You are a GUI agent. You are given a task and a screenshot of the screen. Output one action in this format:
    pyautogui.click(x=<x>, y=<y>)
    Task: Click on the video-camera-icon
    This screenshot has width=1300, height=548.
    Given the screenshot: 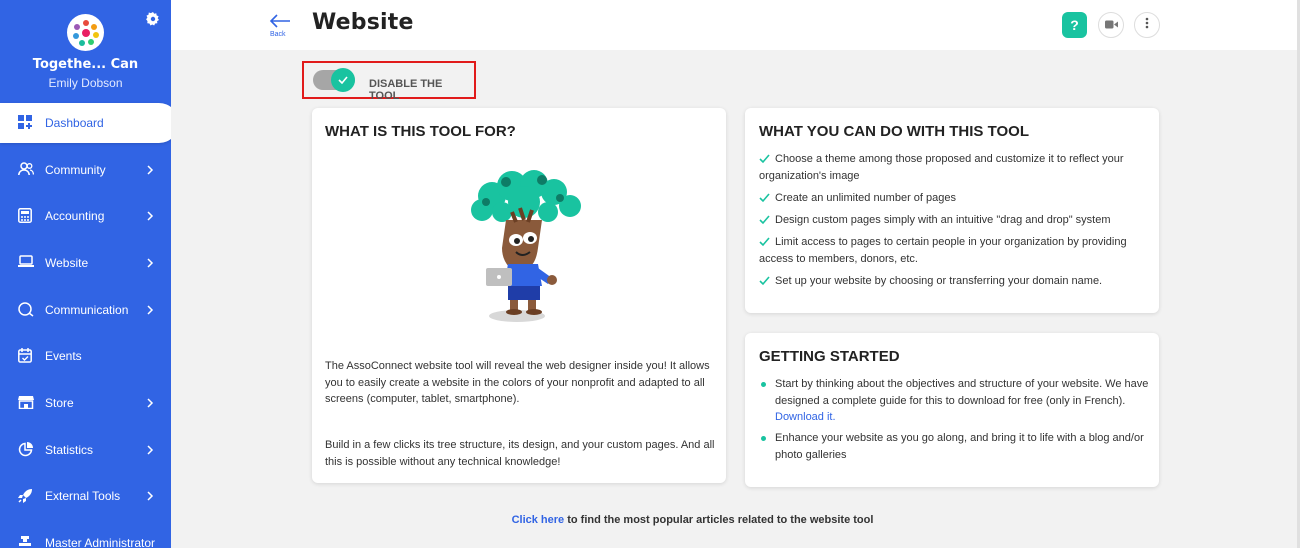 What is the action you would take?
    pyautogui.click(x=1111, y=25)
    